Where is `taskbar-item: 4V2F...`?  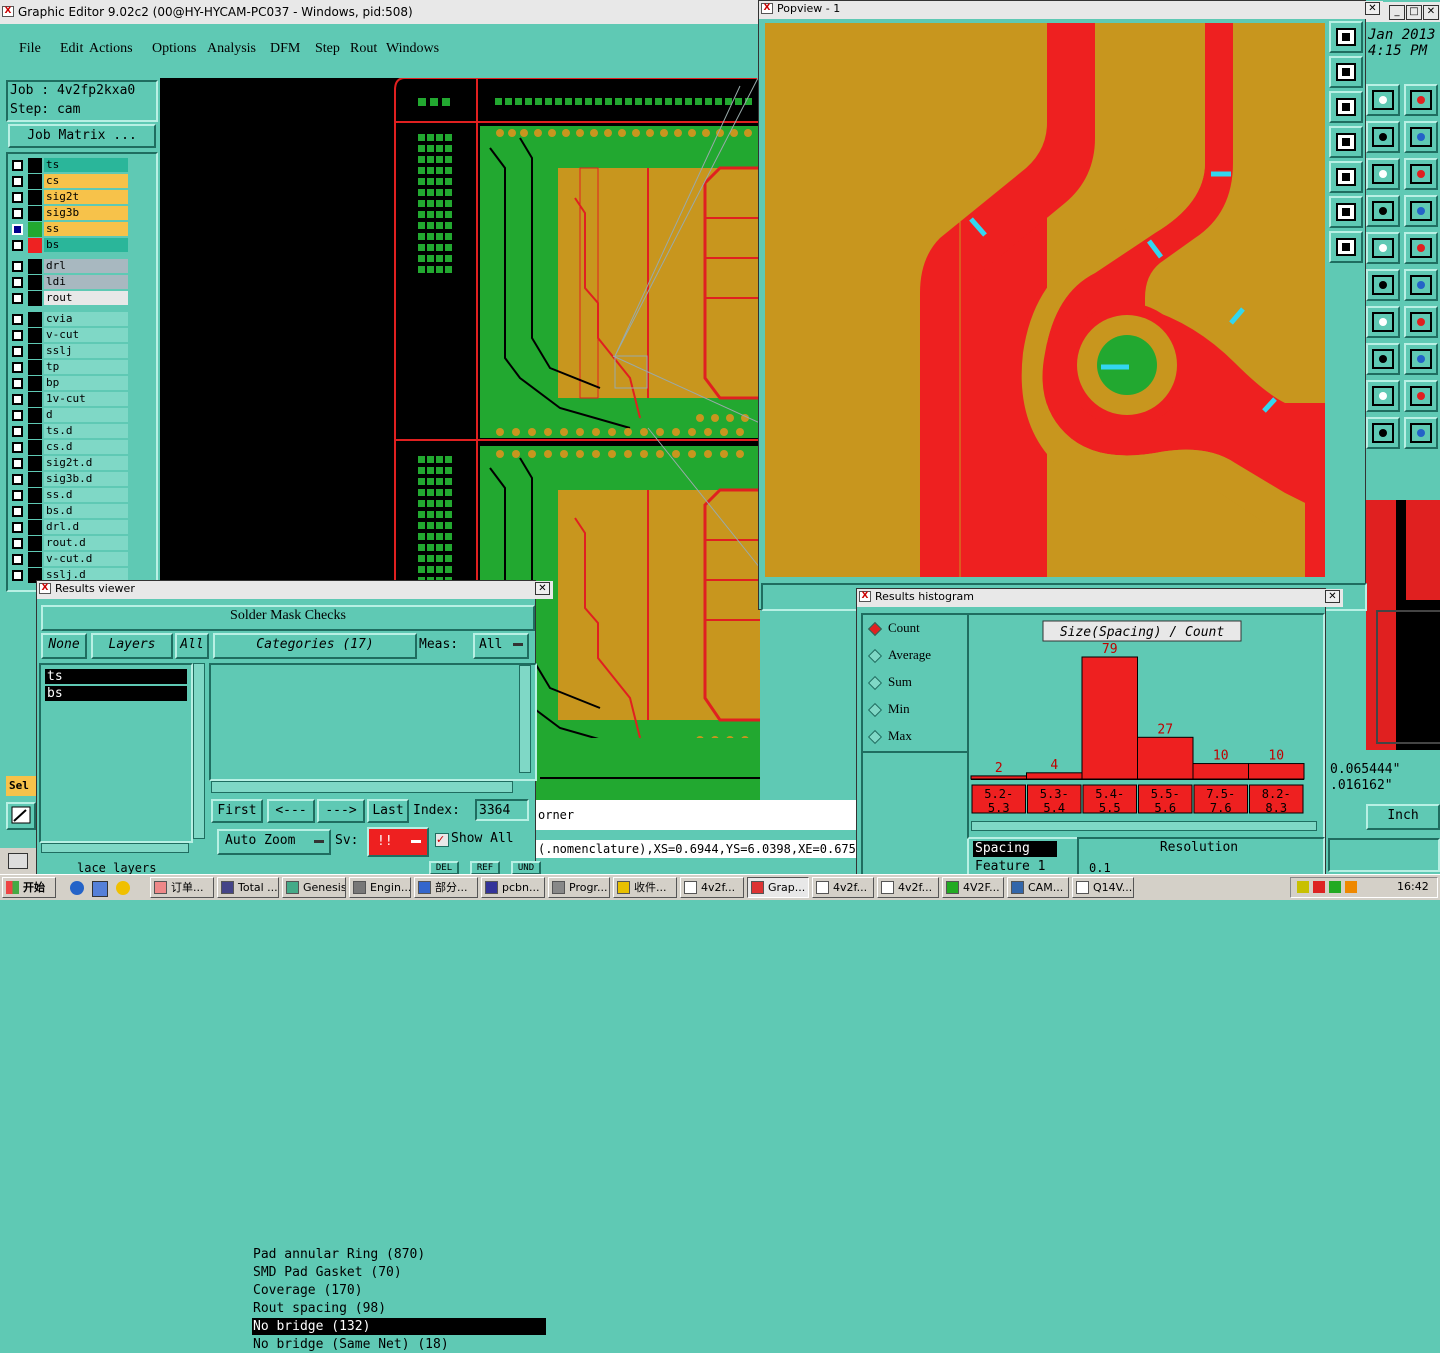 taskbar-item: 4V2F... is located at coordinates (973, 887).